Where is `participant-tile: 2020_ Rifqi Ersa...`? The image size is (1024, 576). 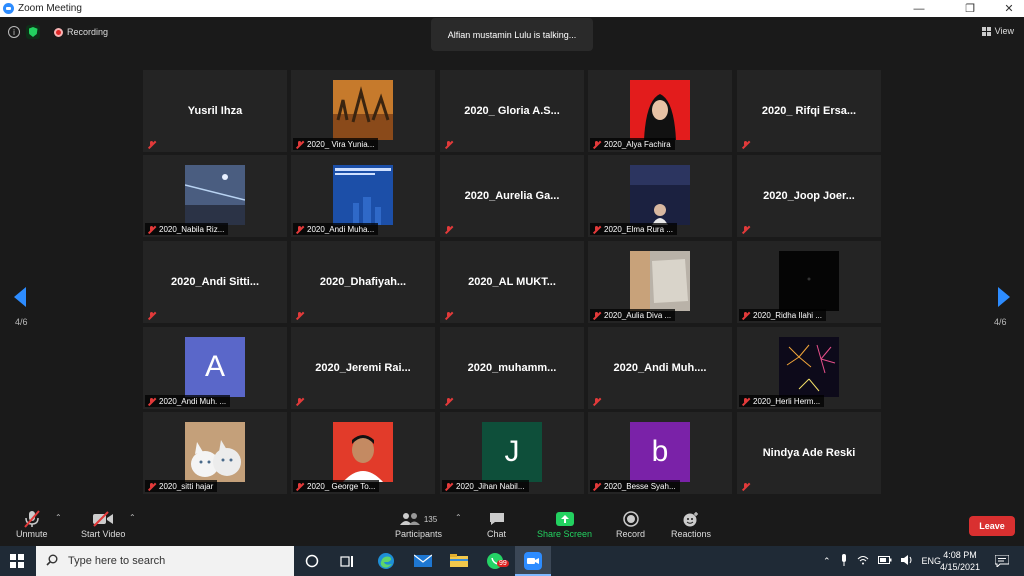
participant-tile: 2020_ Rifqi Ersa... is located at coordinates (809, 111).